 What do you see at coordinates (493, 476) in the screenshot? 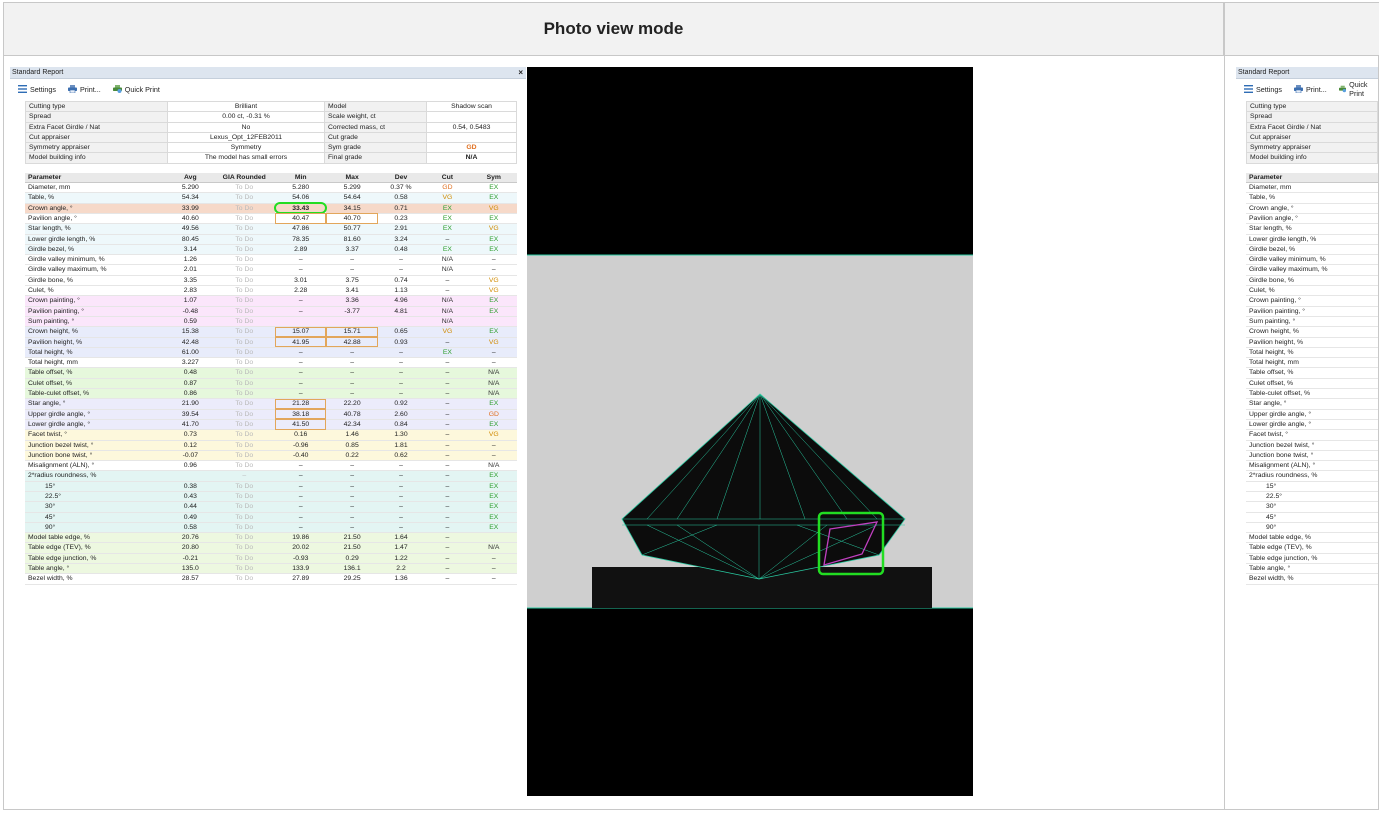
I see `cell-sym: EX` at bounding box center [493, 476].